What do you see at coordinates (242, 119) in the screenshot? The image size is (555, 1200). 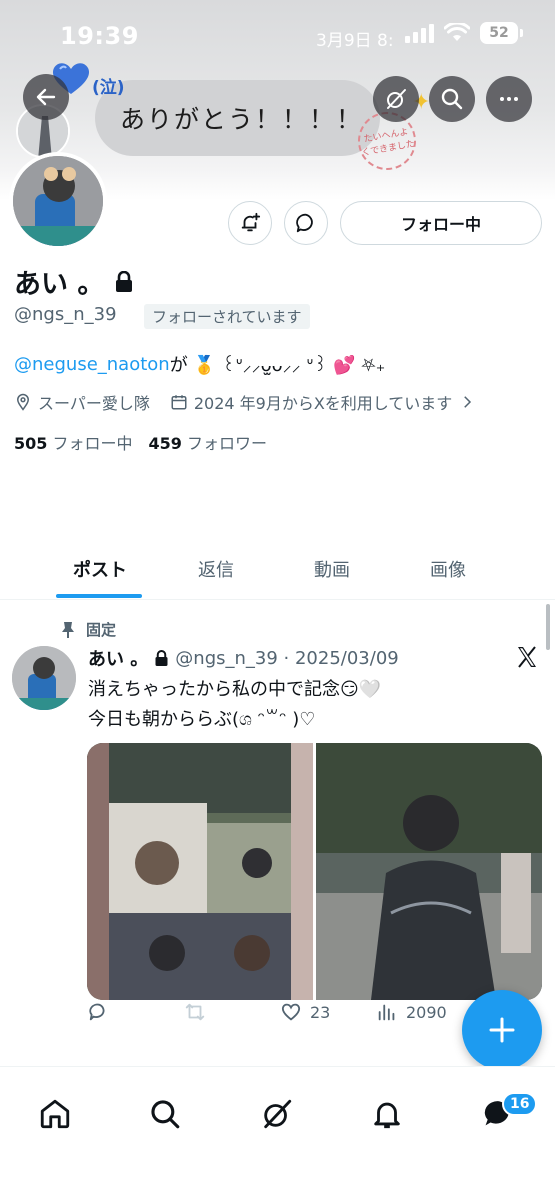 I see `bubble-text: ありがとう！！！！` at bounding box center [242, 119].